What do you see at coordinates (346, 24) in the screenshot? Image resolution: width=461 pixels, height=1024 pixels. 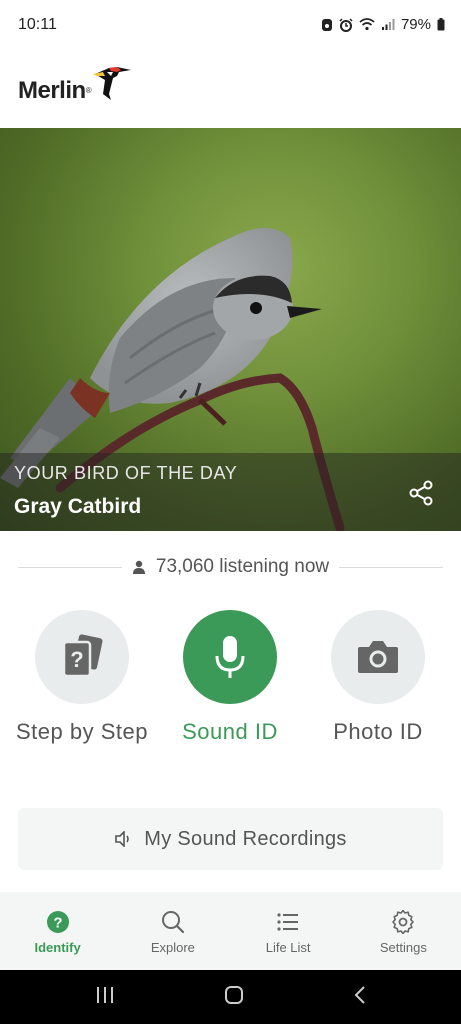 I see `alarm-icon` at bounding box center [346, 24].